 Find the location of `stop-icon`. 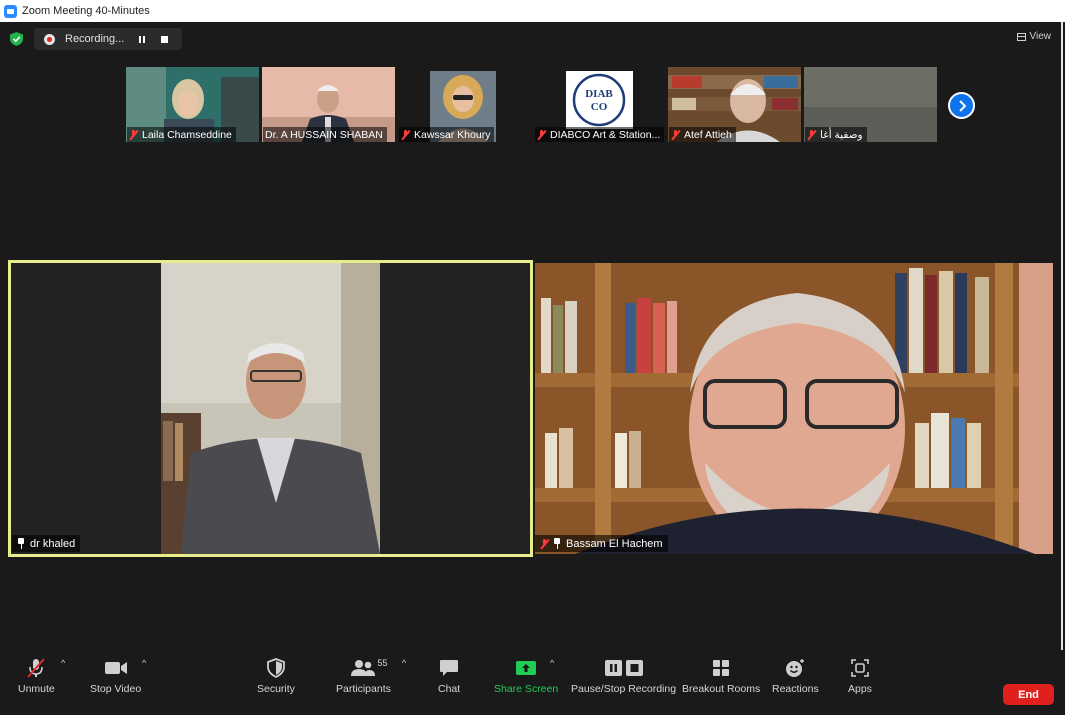

stop-icon is located at coordinates (164, 39).